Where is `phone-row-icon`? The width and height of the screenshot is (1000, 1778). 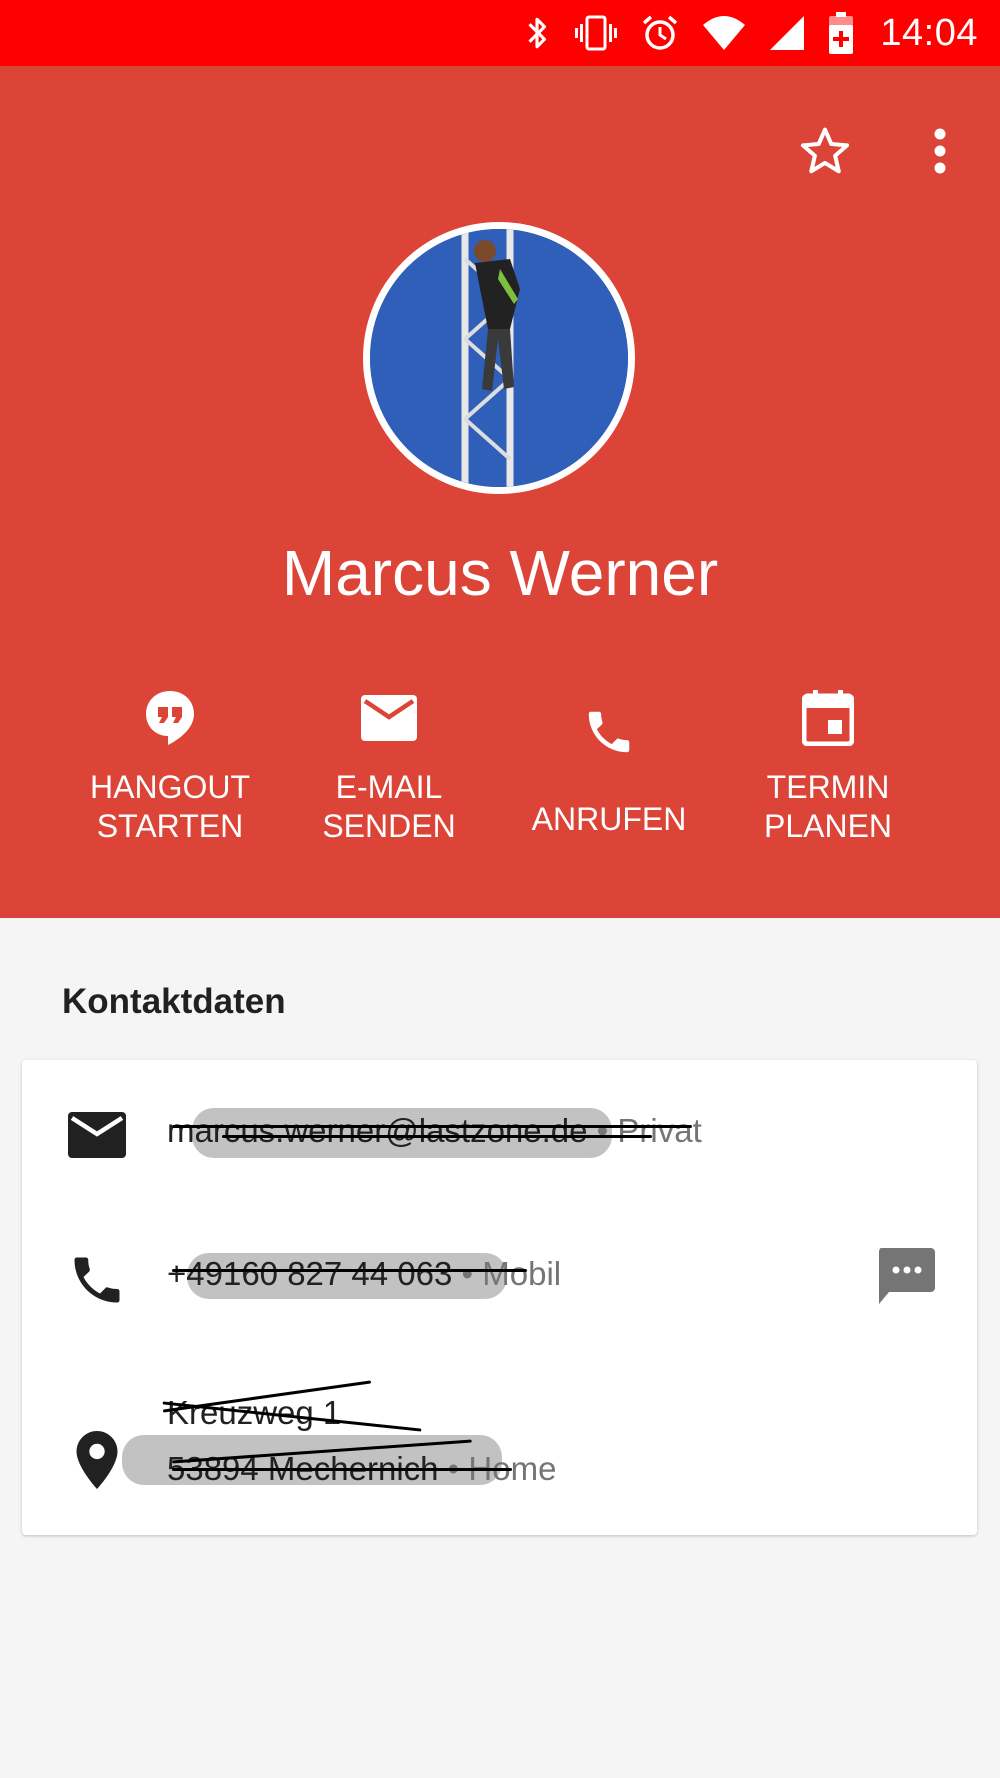
phone-row-icon is located at coordinates (97, 1280).